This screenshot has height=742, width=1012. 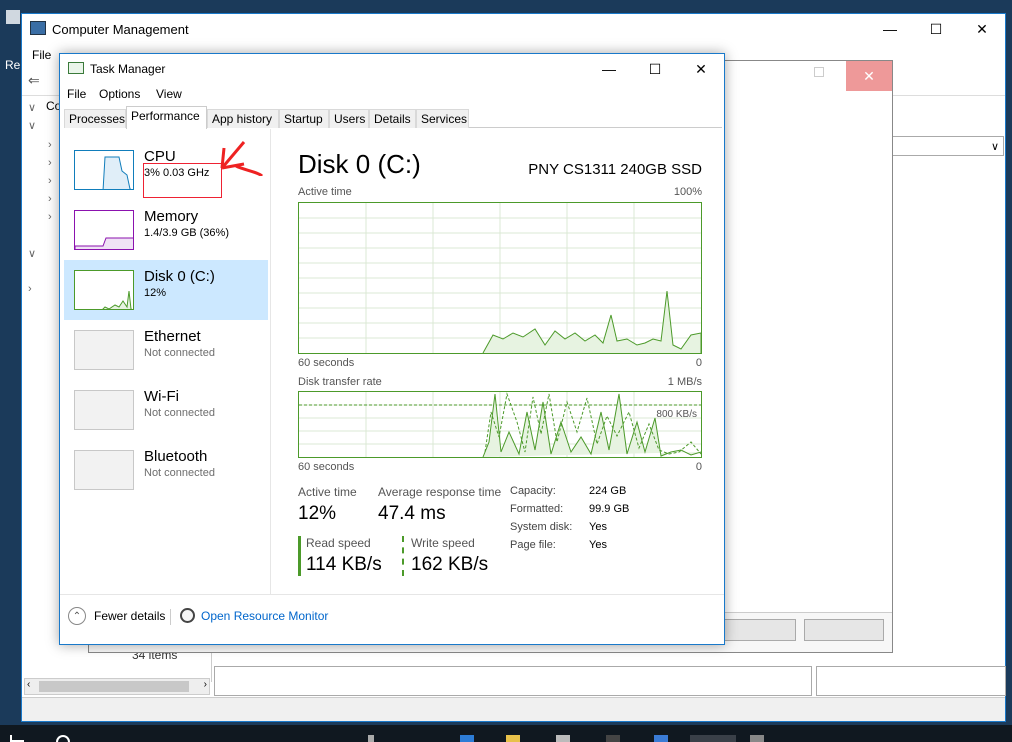 What do you see at coordinates (869, 76) in the screenshot?
I see `dialog-close-button: ✕` at bounding box center [869, 76].